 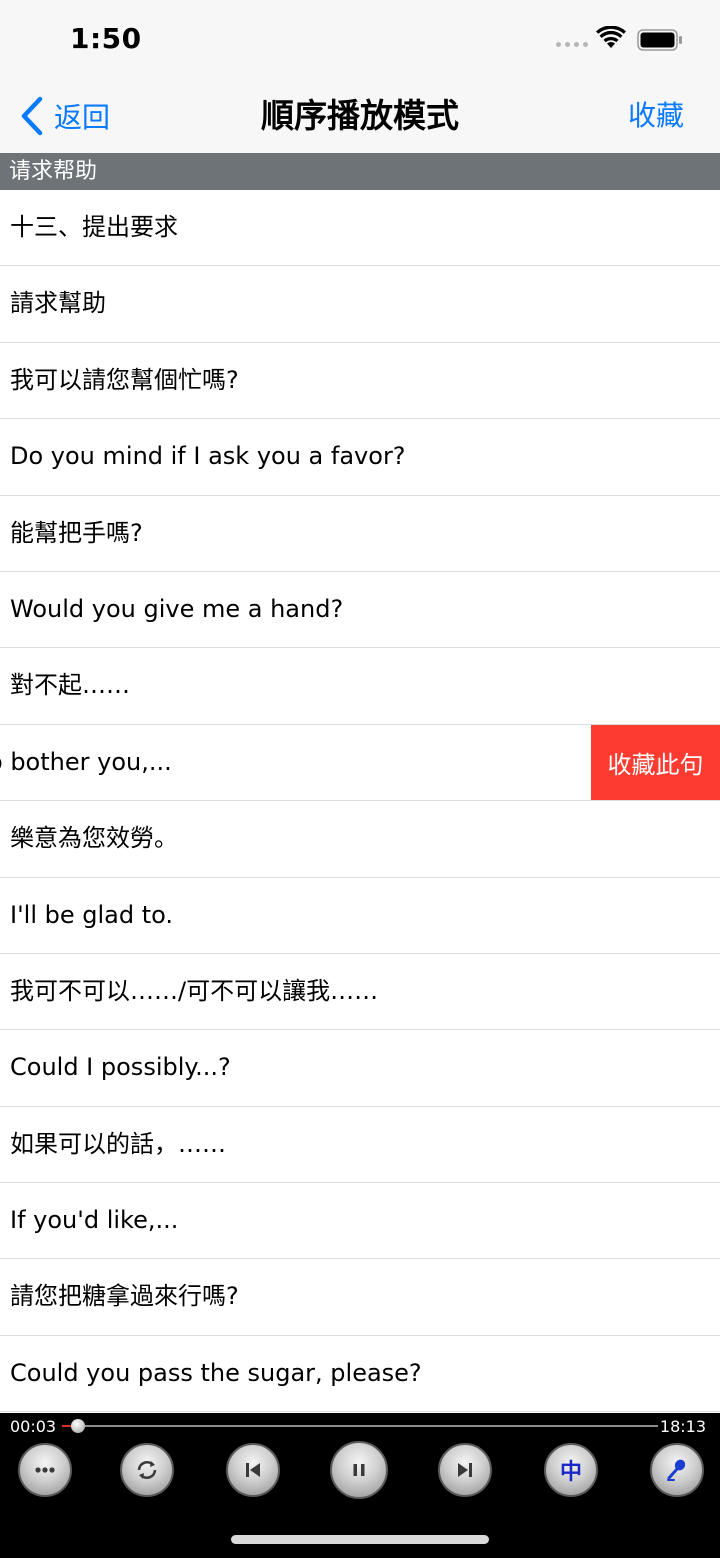 What do you see at coordinates (360, 610) in the screenshot?
I see `list-item: Would you give me a hand?` at bounding box center [360, 610].